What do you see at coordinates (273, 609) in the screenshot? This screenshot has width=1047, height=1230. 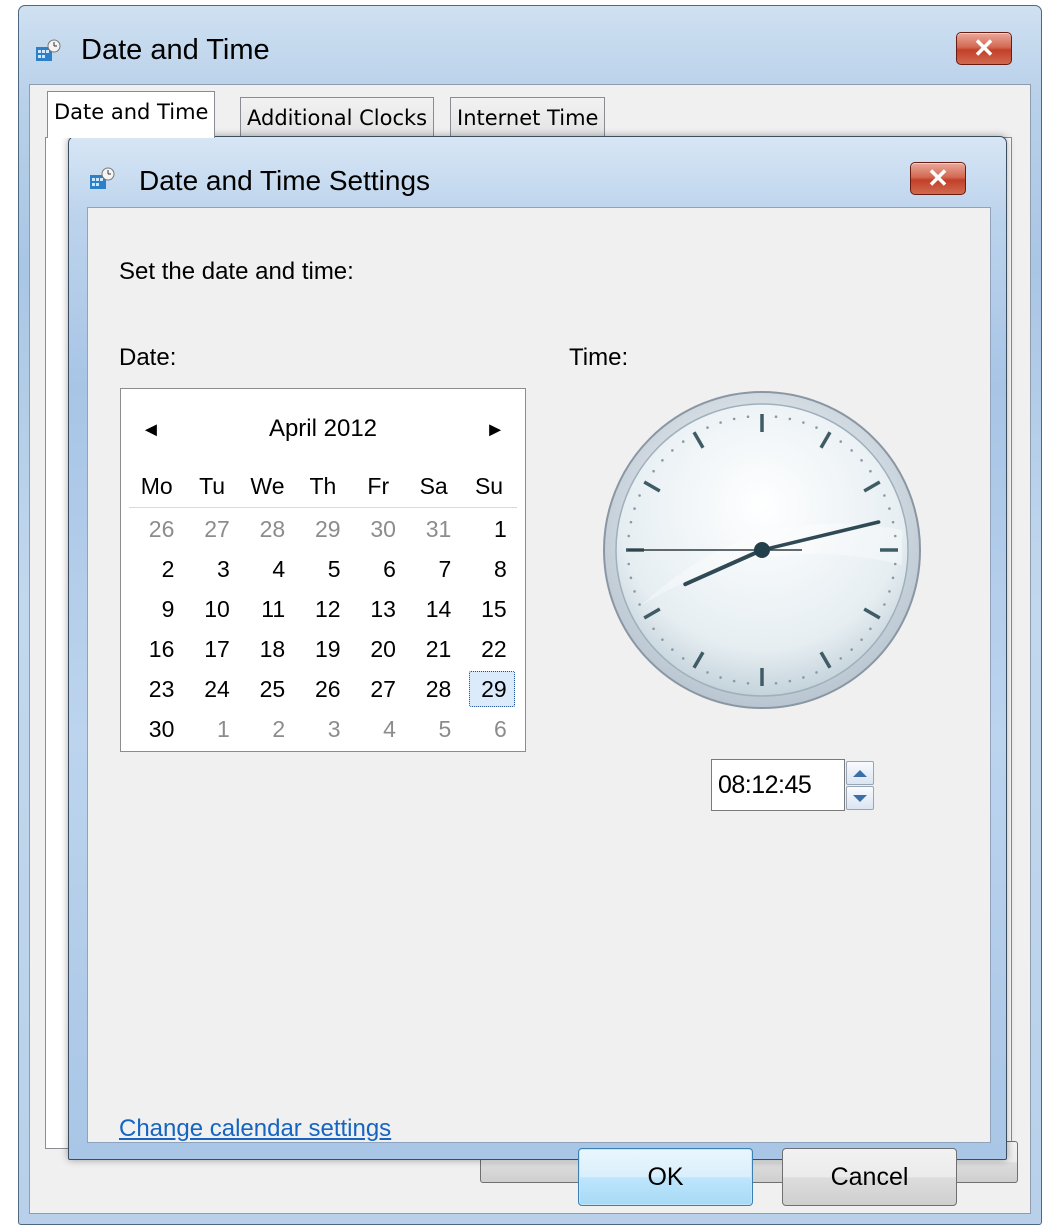 I see `calendar-day-number: 11` at bounding box center [273, 609].